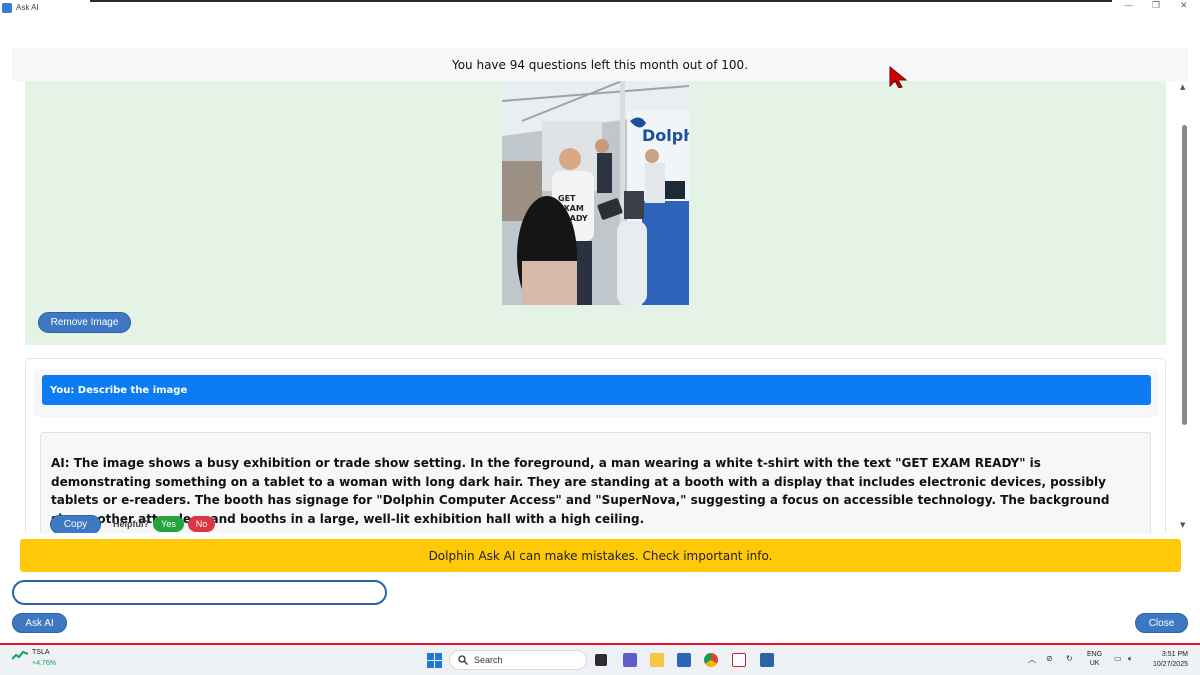 Image resolution: width=1200 pixels, height=675 pixels. I want to click on booth-sign-text: Dolph, so click(665, 135).